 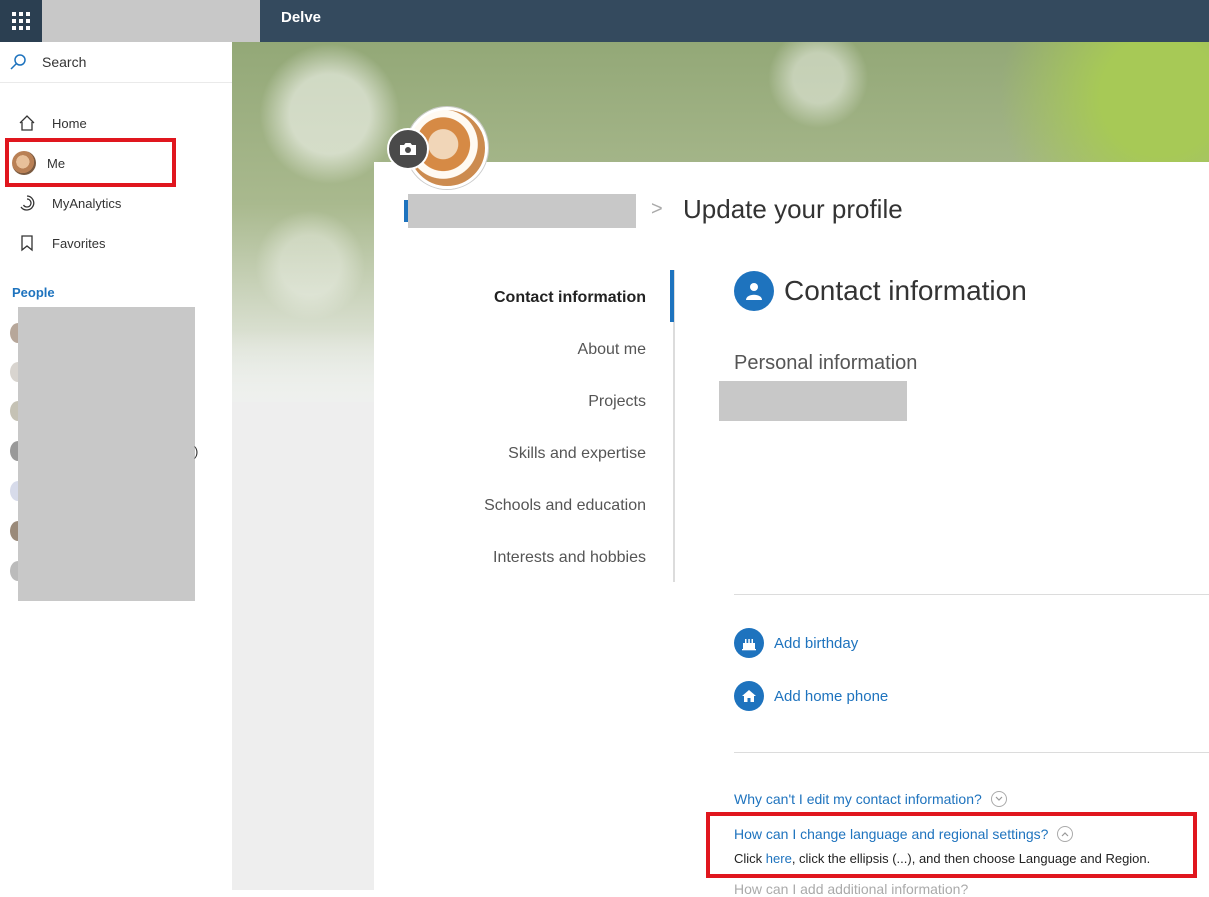 What do you see at coordinates (516, 402) in the screenshot?
I see `tab-projects: Projects` at bounding box center [516, 402].